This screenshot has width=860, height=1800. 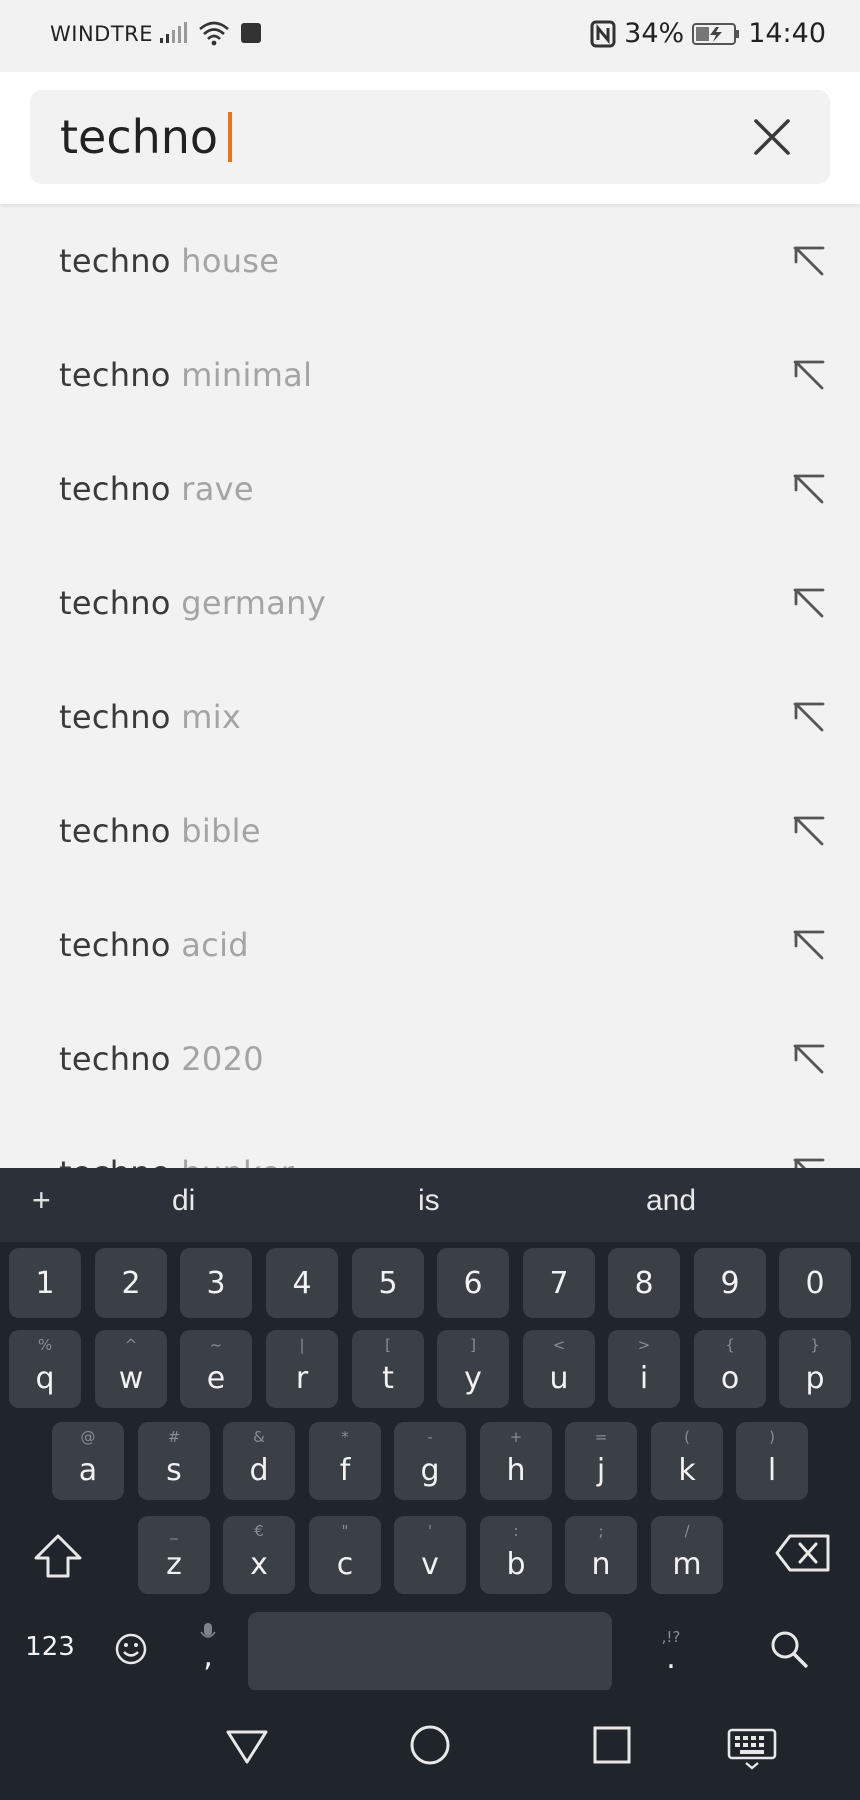 What do you see at coordinates (687, 1461) in the screenshot?
I see `key-k: (k` at bounding box center [687, 1461].